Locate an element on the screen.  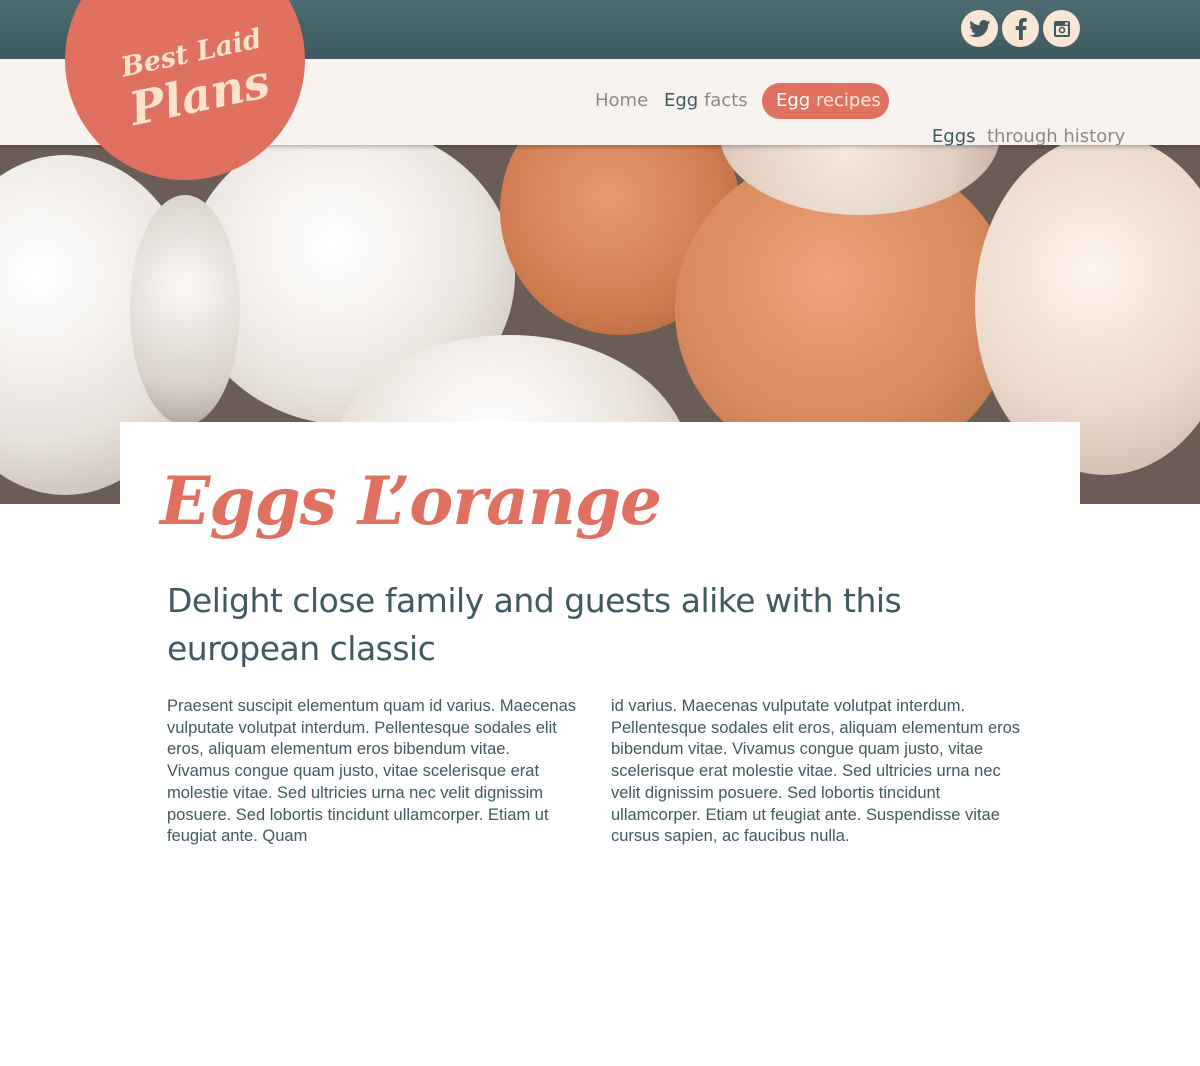
nav-egg-recipes-rest: recipes is located at coordinates (845, 100).